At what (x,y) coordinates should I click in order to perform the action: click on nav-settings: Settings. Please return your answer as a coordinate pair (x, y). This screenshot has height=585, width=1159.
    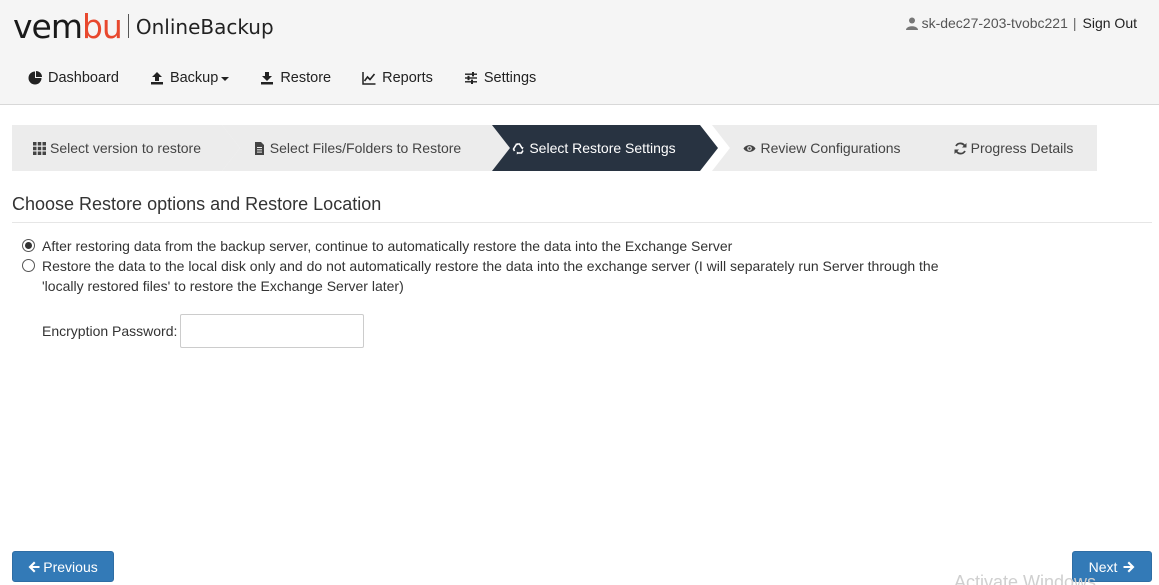
    Looking at the image, I should click on (500, 78).